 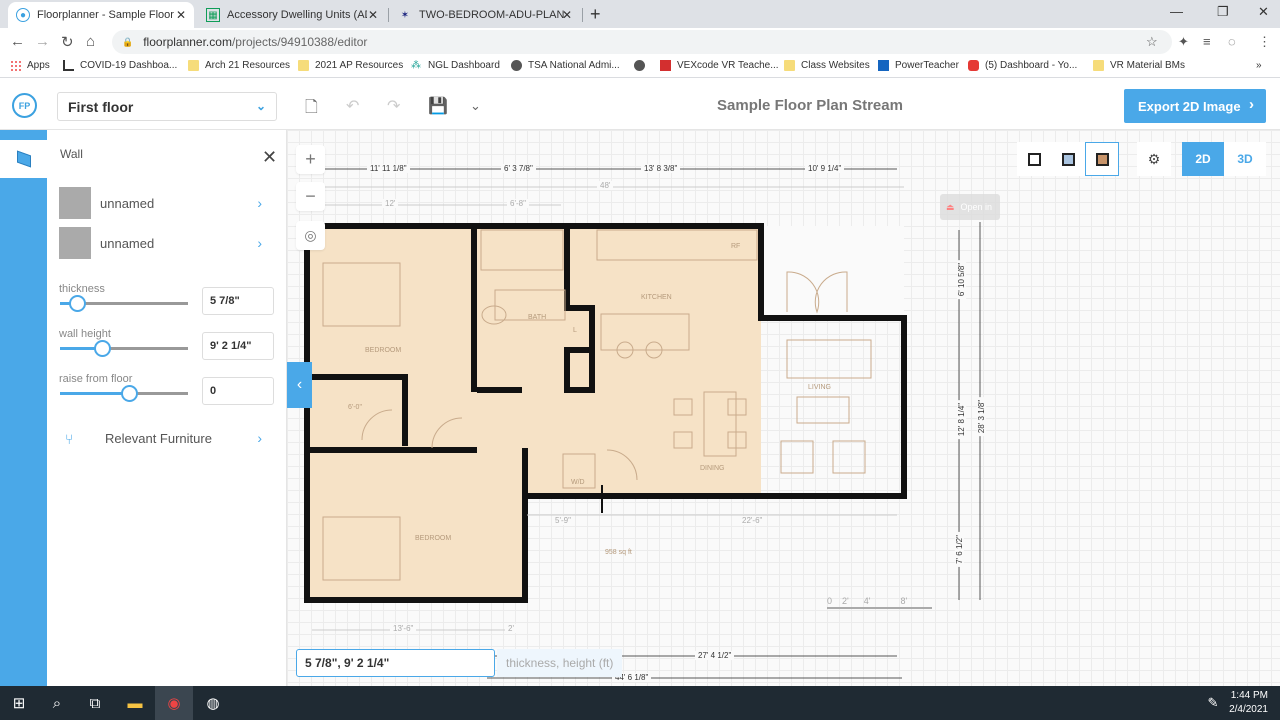 I want to click on floor-select: First floor ⌄, so click(x=167, y=106).